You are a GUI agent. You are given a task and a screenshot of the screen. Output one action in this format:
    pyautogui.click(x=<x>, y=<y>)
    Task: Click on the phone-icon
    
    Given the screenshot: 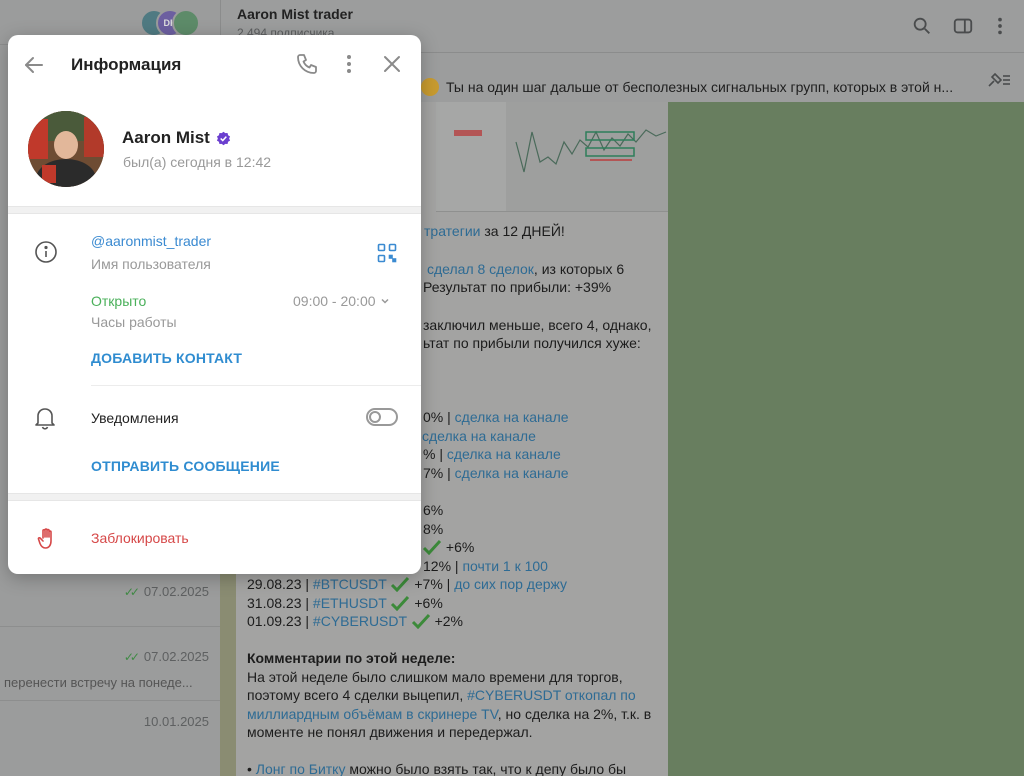 What is the action you would take?
    pyautogui.click(x=307, y=64)
    